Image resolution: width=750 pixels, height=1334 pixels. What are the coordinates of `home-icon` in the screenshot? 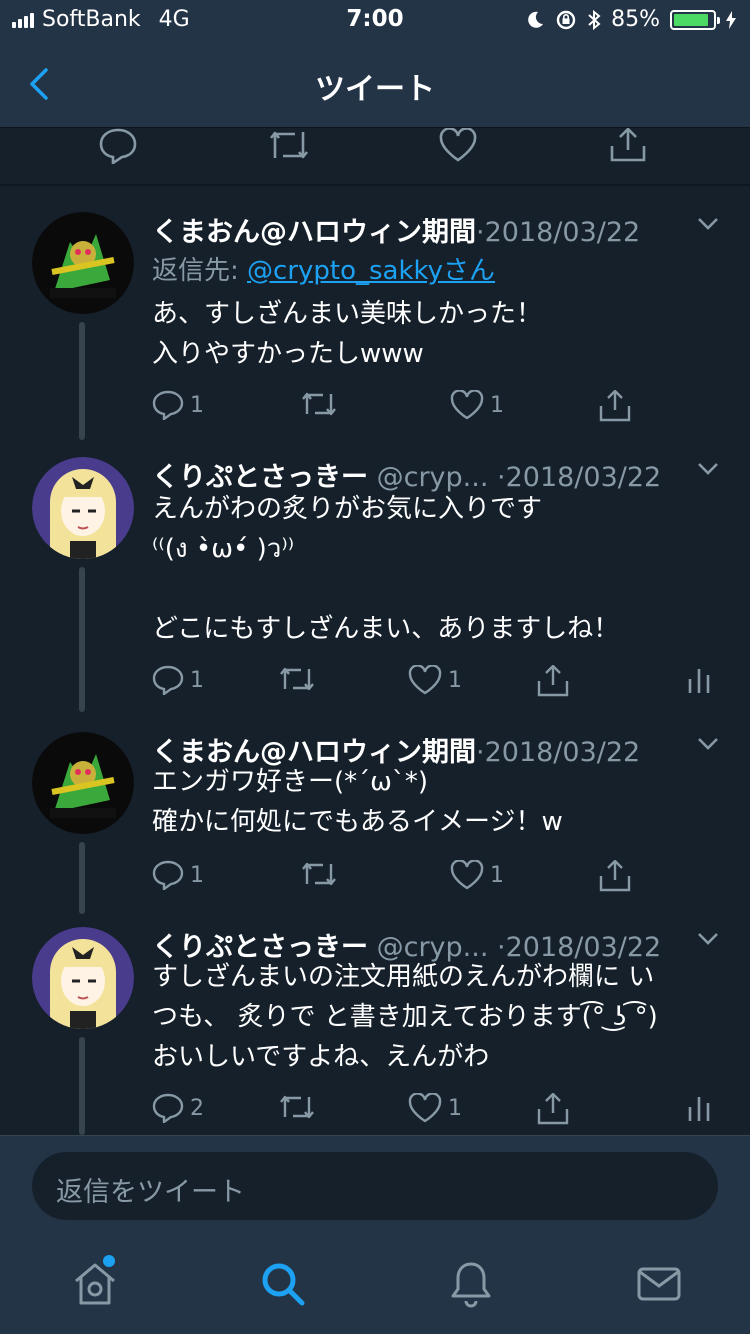 It's located at (95, 1284).